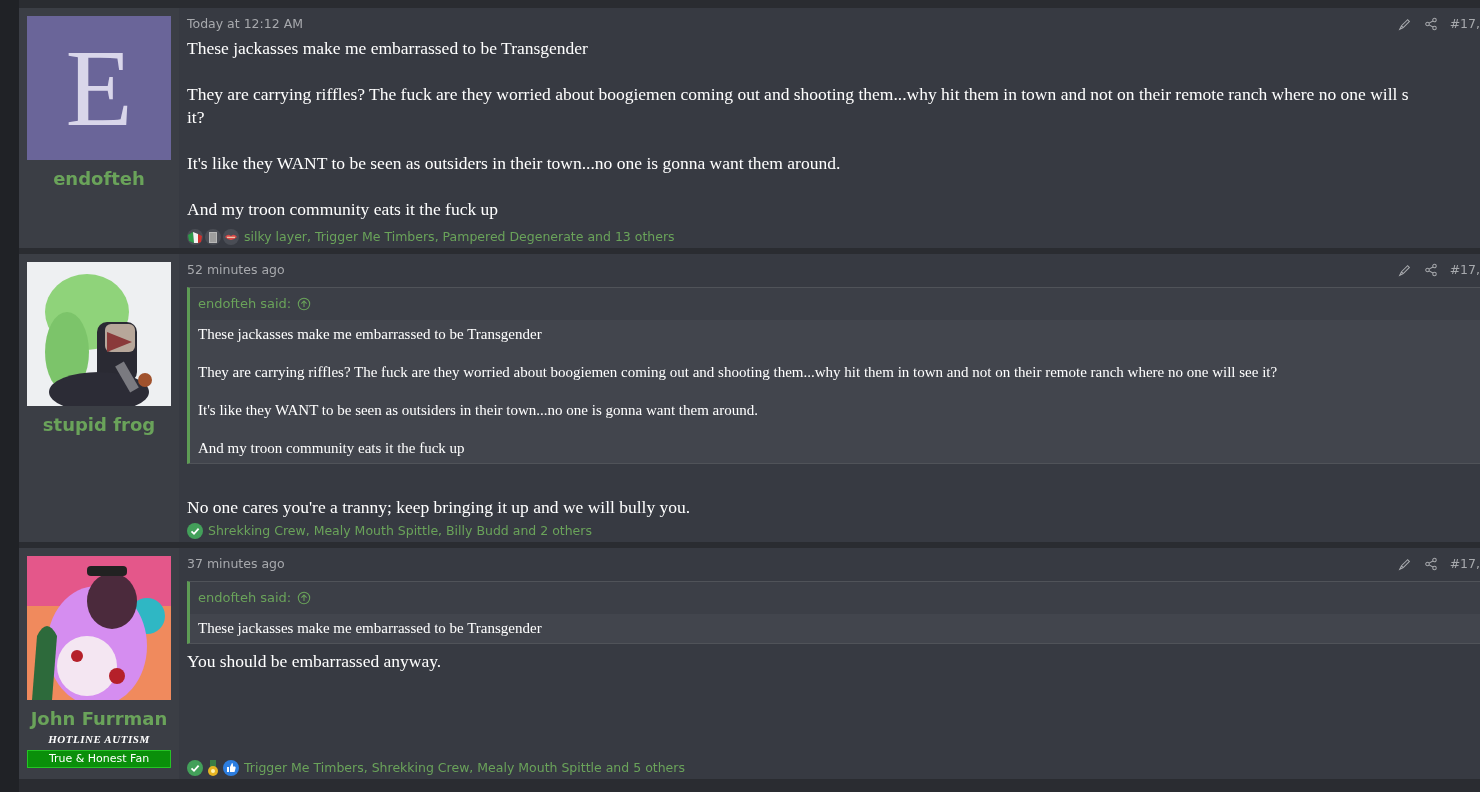 The image size is (1480, 792). Describe the element at coordinates (99, 179) in the screenshot. I see `username-link: endofteh` at that location.